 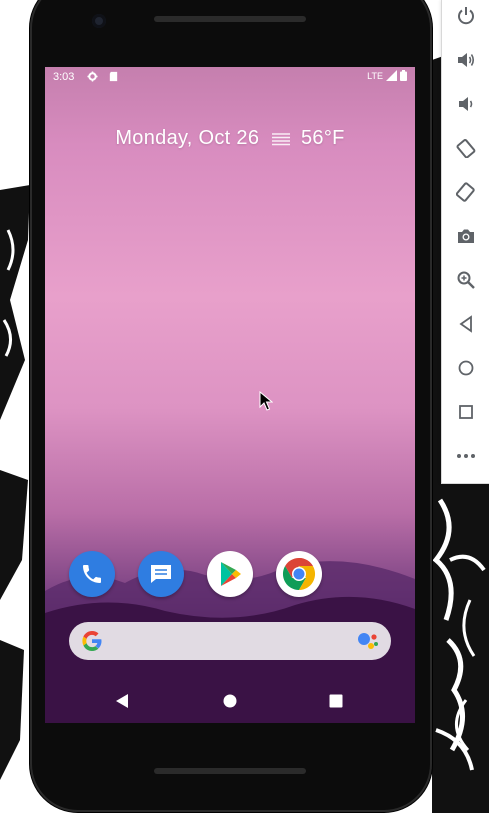 I want to click on google-search-bar, so click(x=230, y=641).